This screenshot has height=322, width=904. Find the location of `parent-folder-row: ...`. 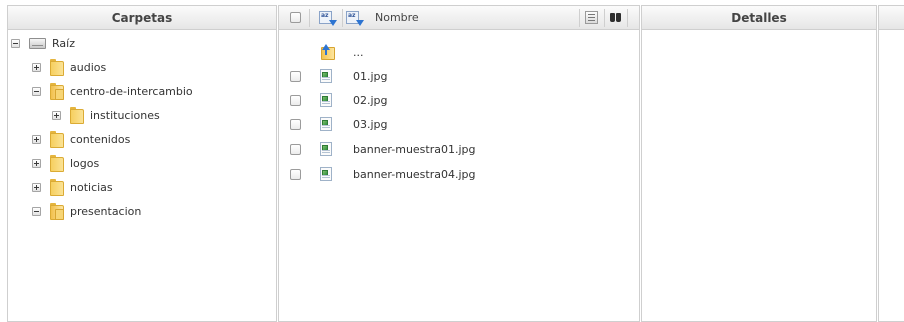

parent-folder-row: ... is located at coordinates (459, 53).